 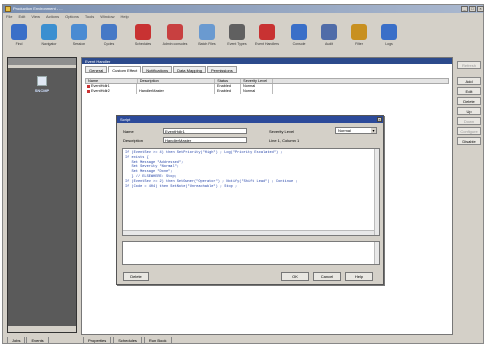 What do you see at coordinates (205, 131) in the screenshot?
I see `name-field: EventHdlr1` at bounding box center [205, 131].